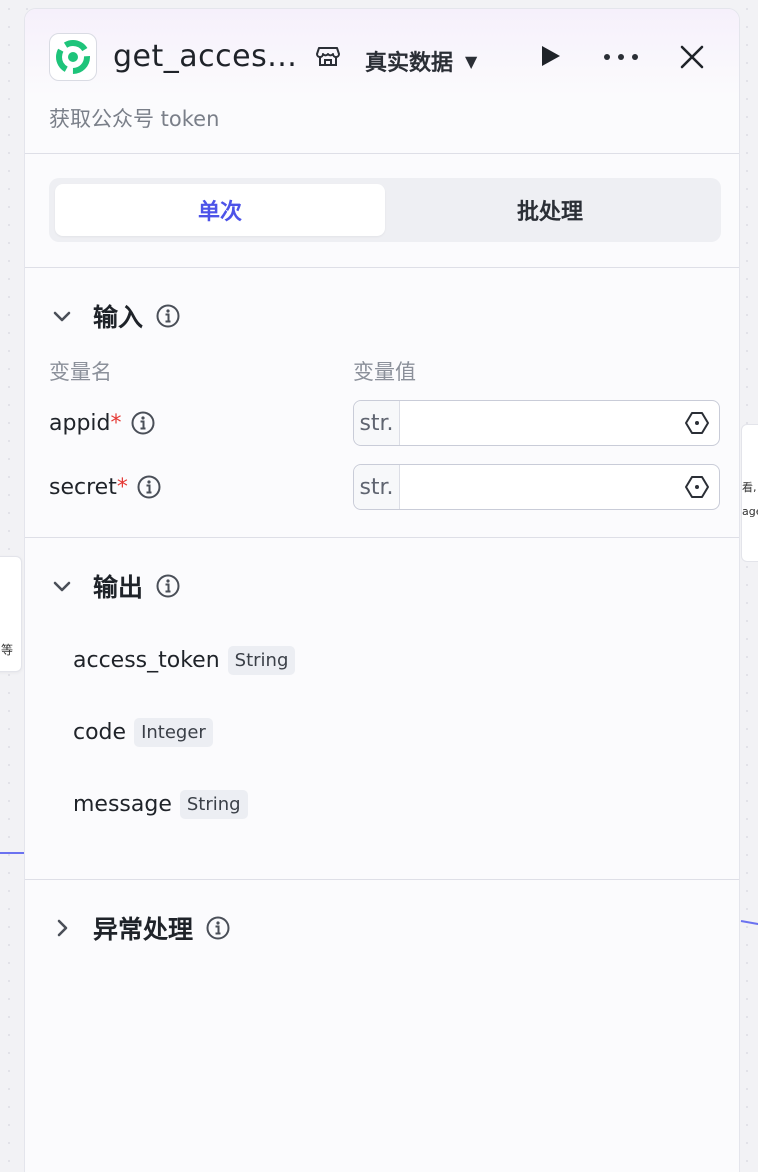 The image size is (758, 1172). What do you see at coordinates (11, 614) in the screenshot?
I see `background-node-left: 等` at bounding box center [11, 614].